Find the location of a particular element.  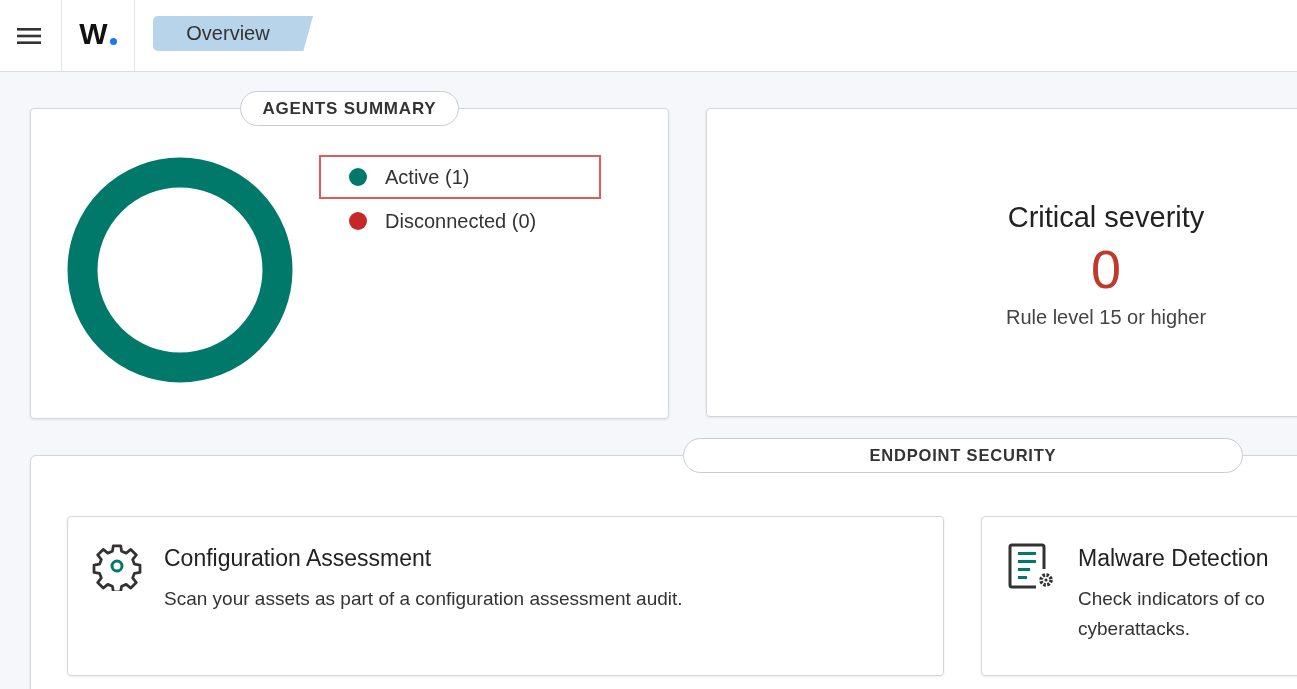

gear-icon is located at coordinates (117, 566).